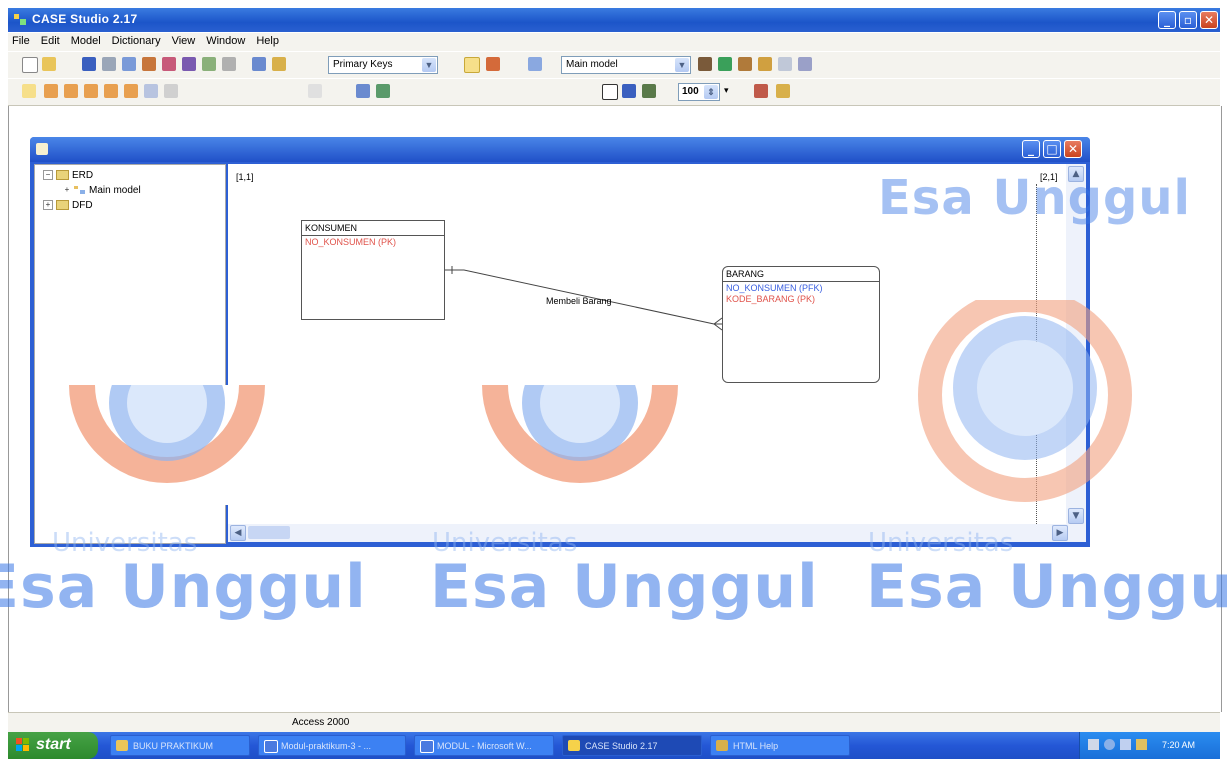  I want to click on task-folder: BUKU PRAKTIKUM, so click(180, 745).